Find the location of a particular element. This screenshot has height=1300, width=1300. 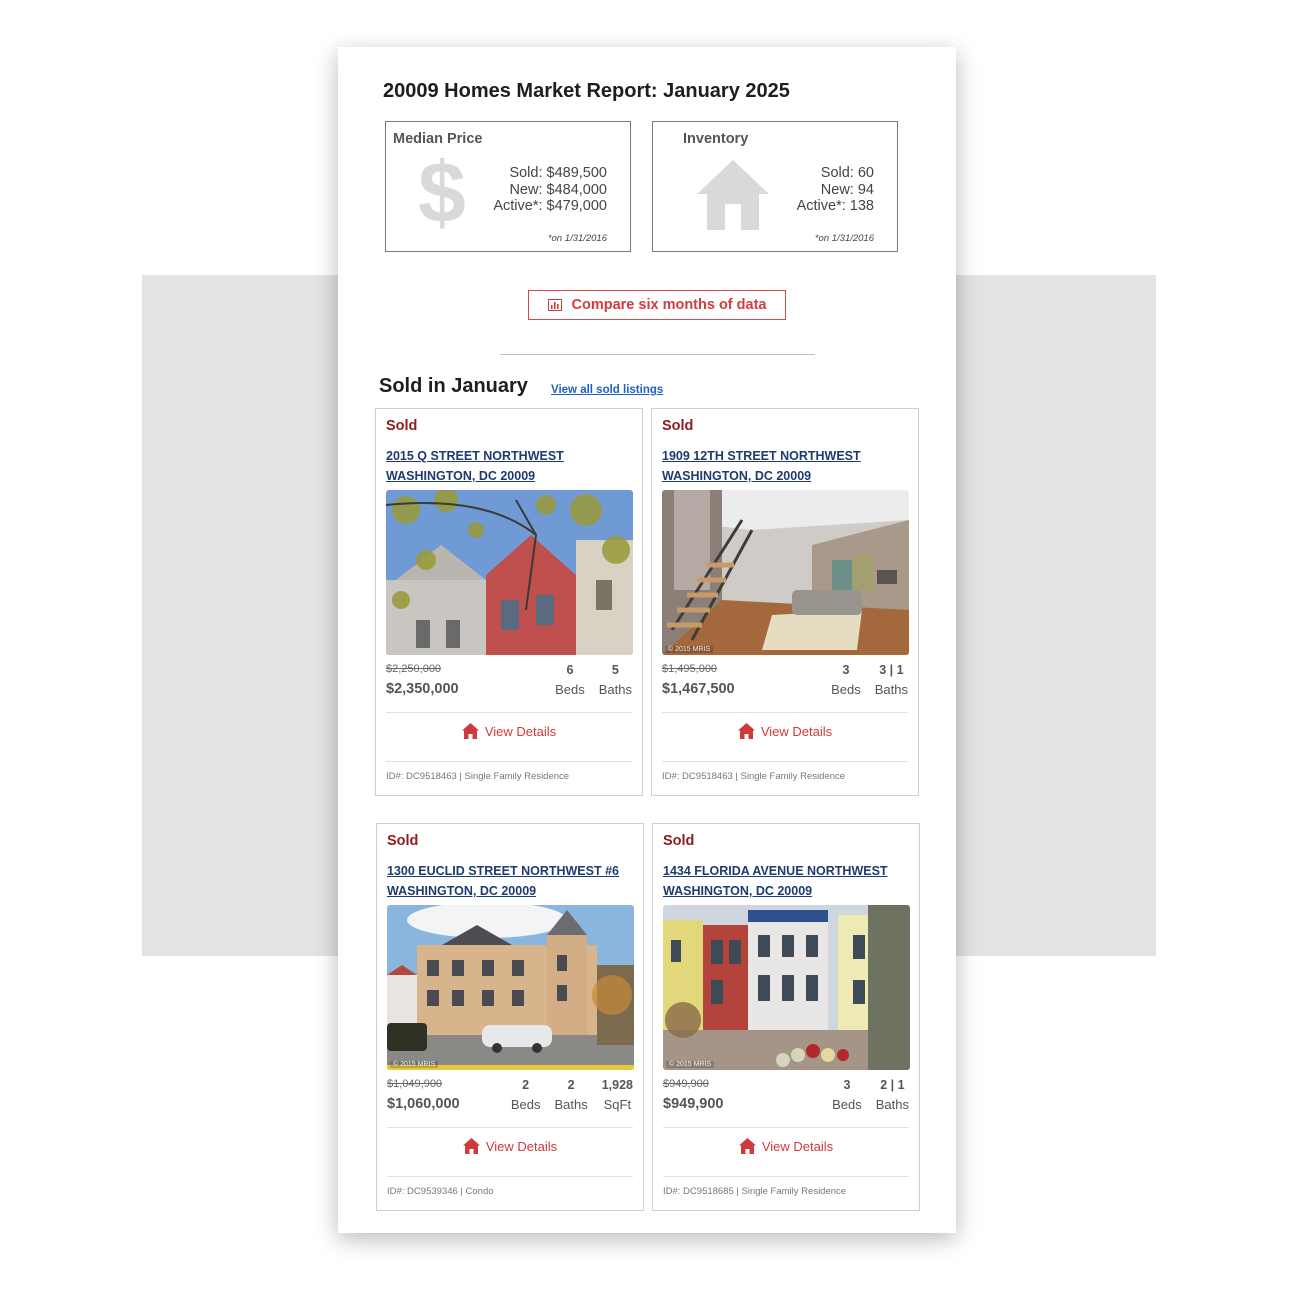

spec-sqft: 1,928 SqFt is located at coordinates (617, 1096).